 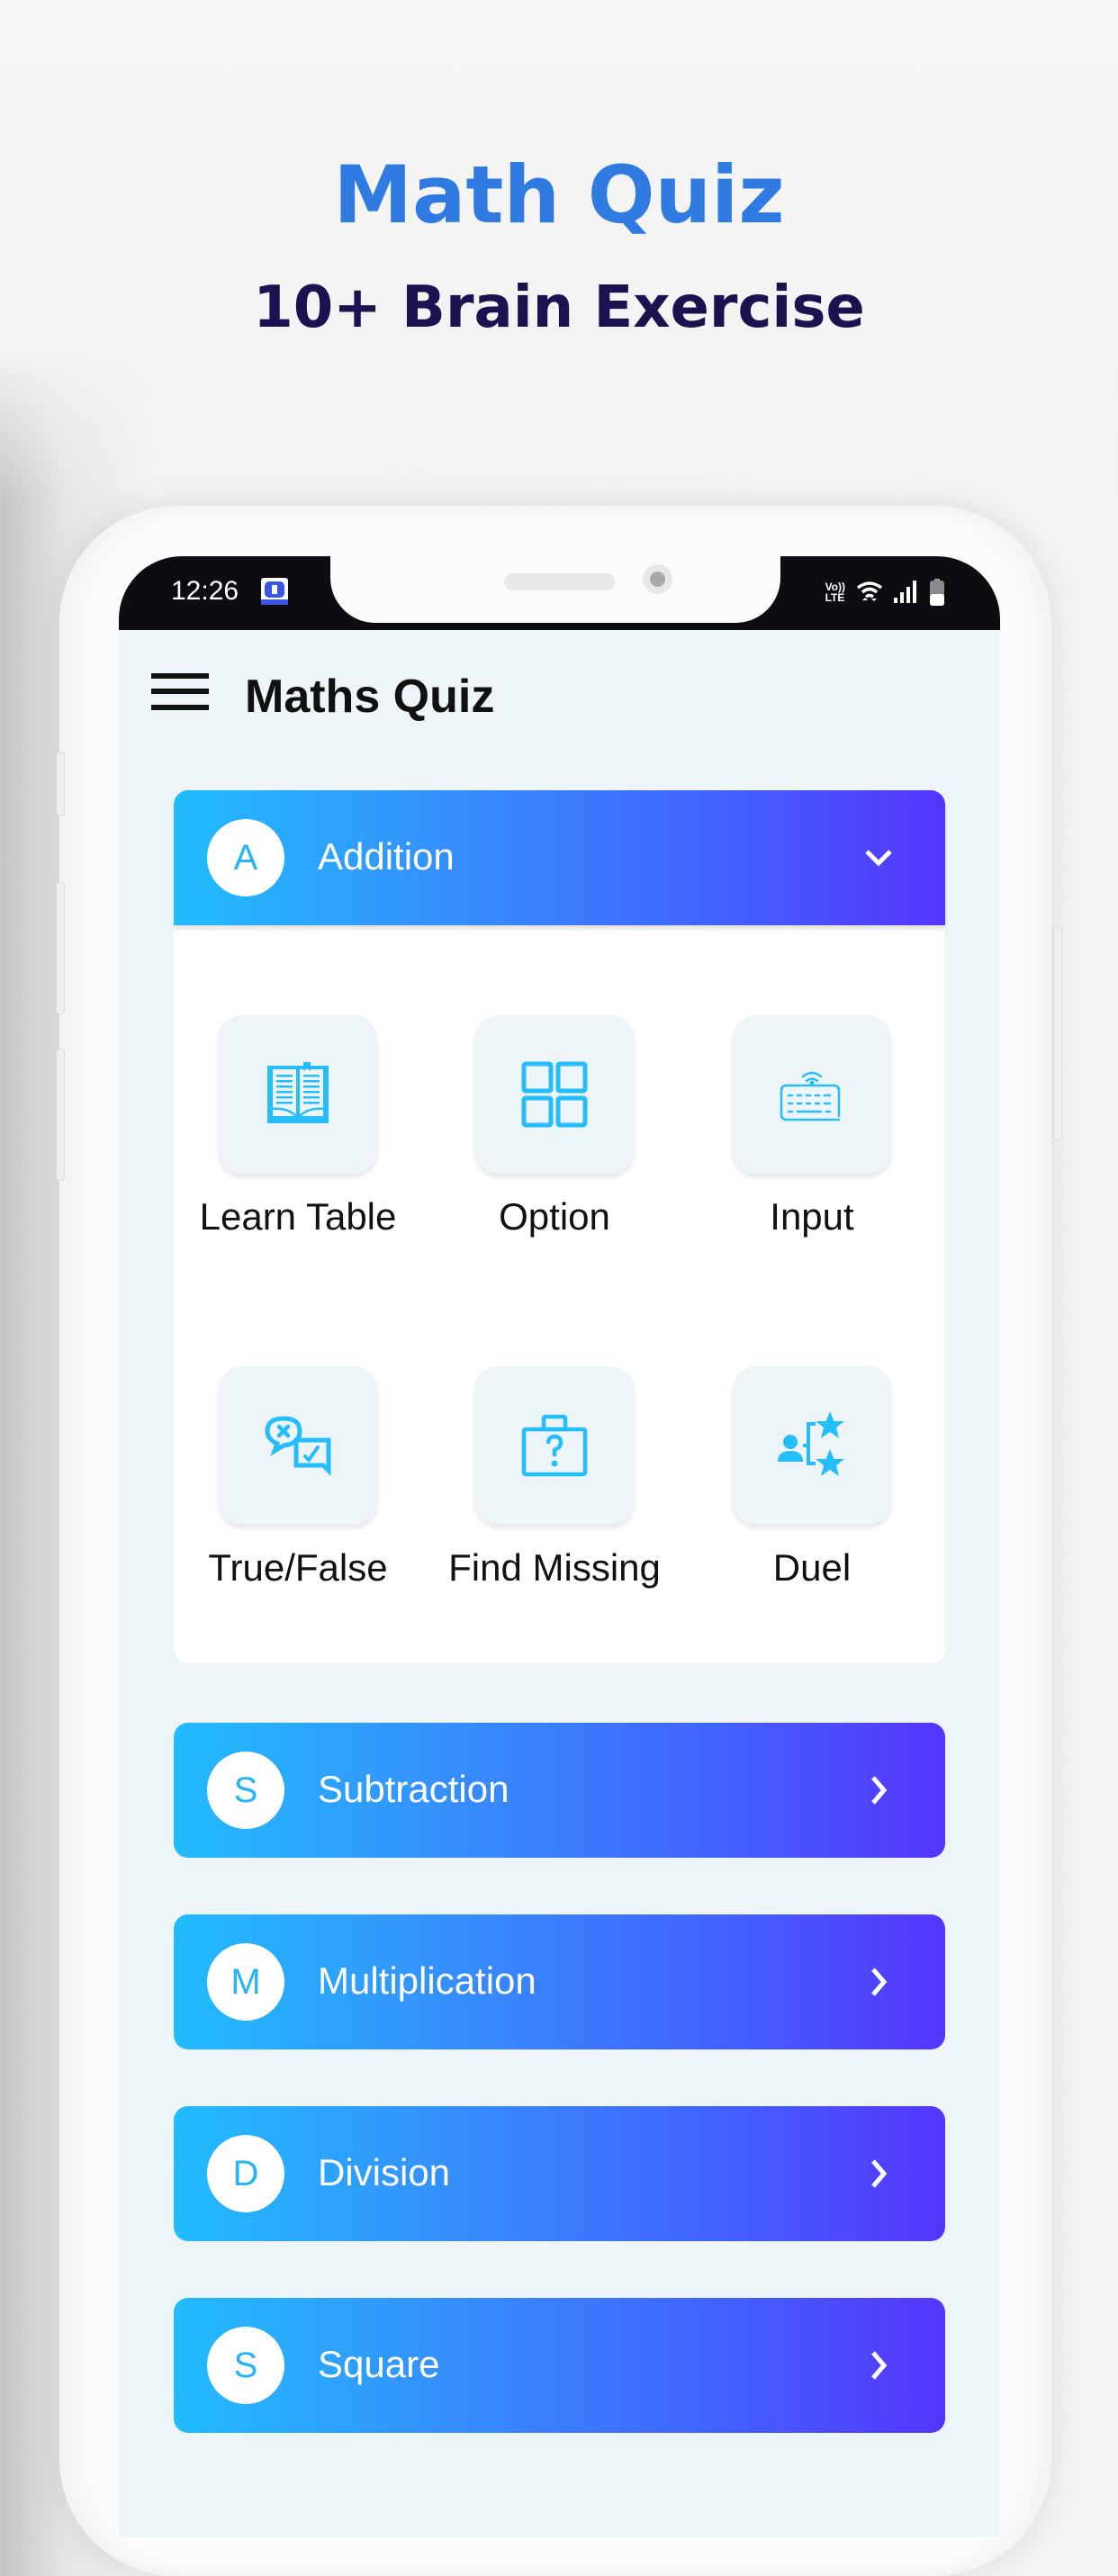 I want to click on section-label: Subtraction, so click(x=414, y=1789).